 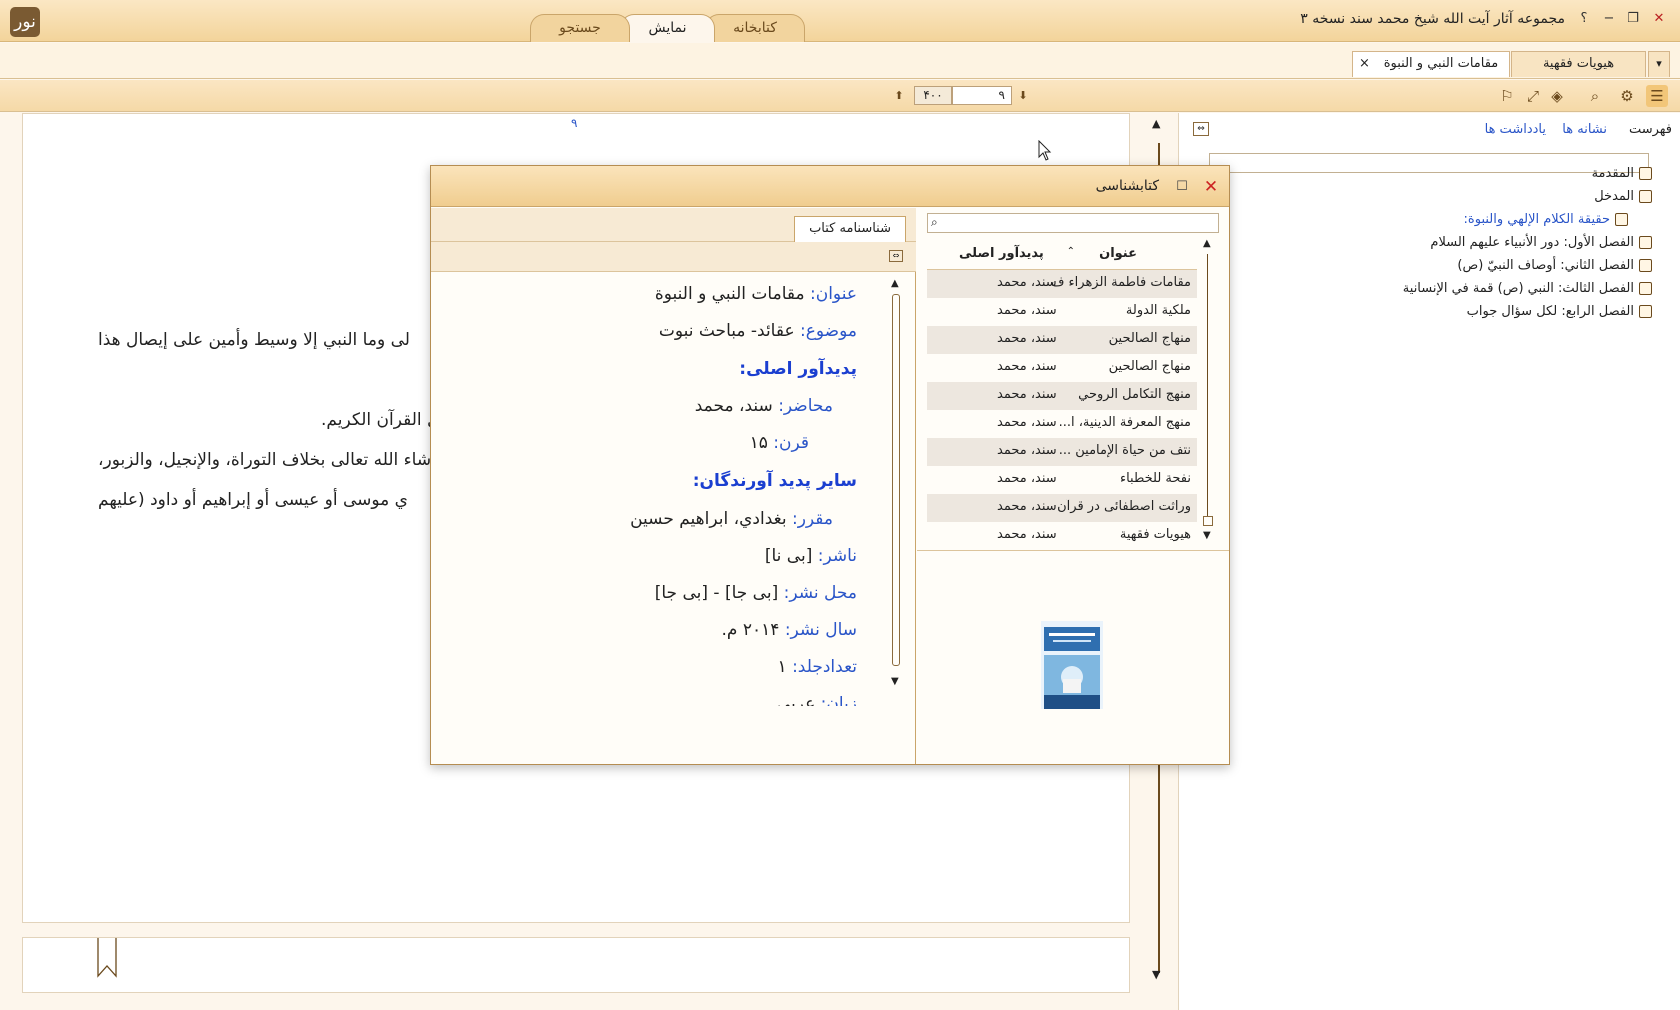 I want to click on details-scrollbar: ▲ ▼, so click(x=896, y=513).